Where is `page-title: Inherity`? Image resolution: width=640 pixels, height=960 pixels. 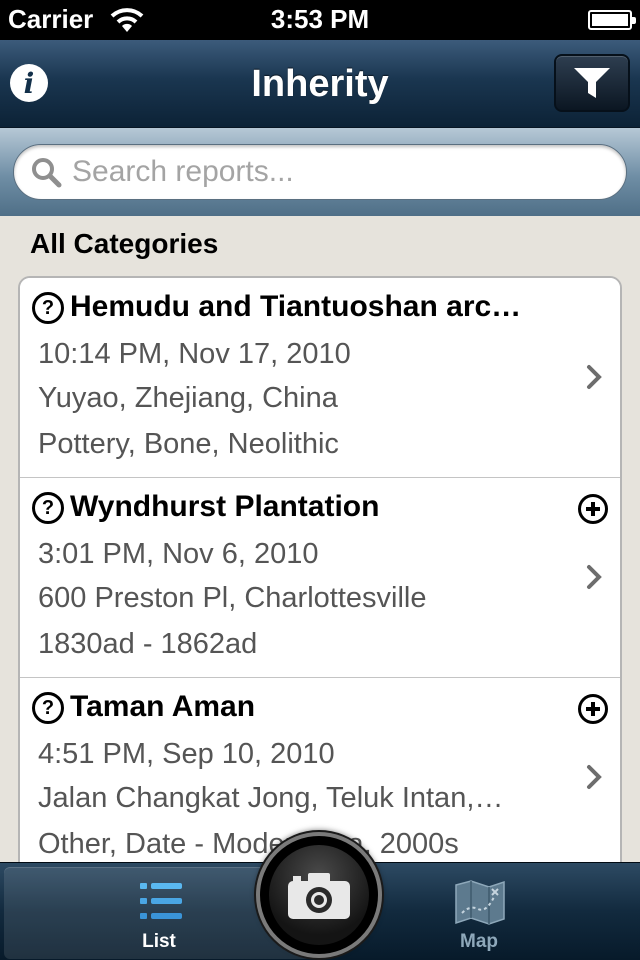
page-title: Inherity is located at coordinates (320, 84).